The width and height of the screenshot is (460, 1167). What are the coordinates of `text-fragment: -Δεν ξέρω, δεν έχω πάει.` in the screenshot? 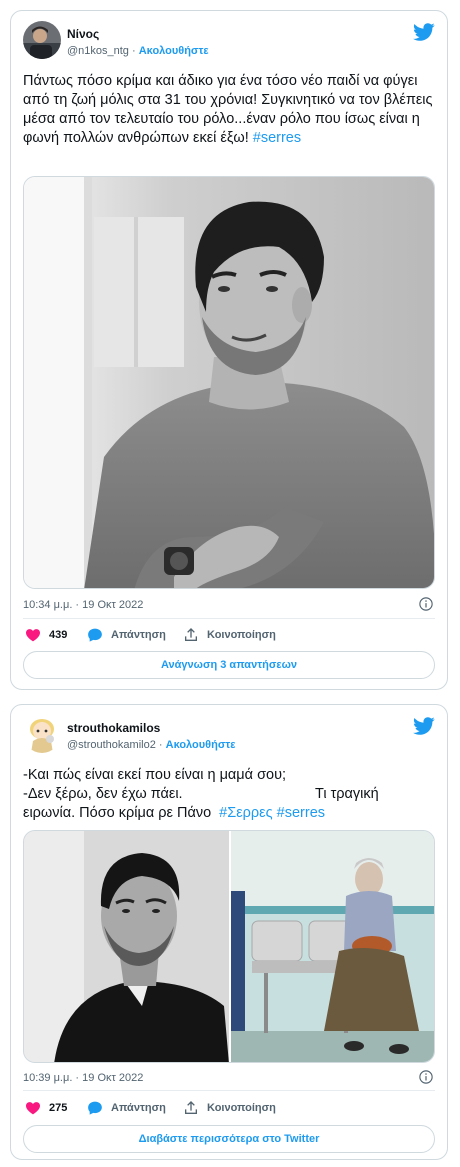 It's located at (103, 794).